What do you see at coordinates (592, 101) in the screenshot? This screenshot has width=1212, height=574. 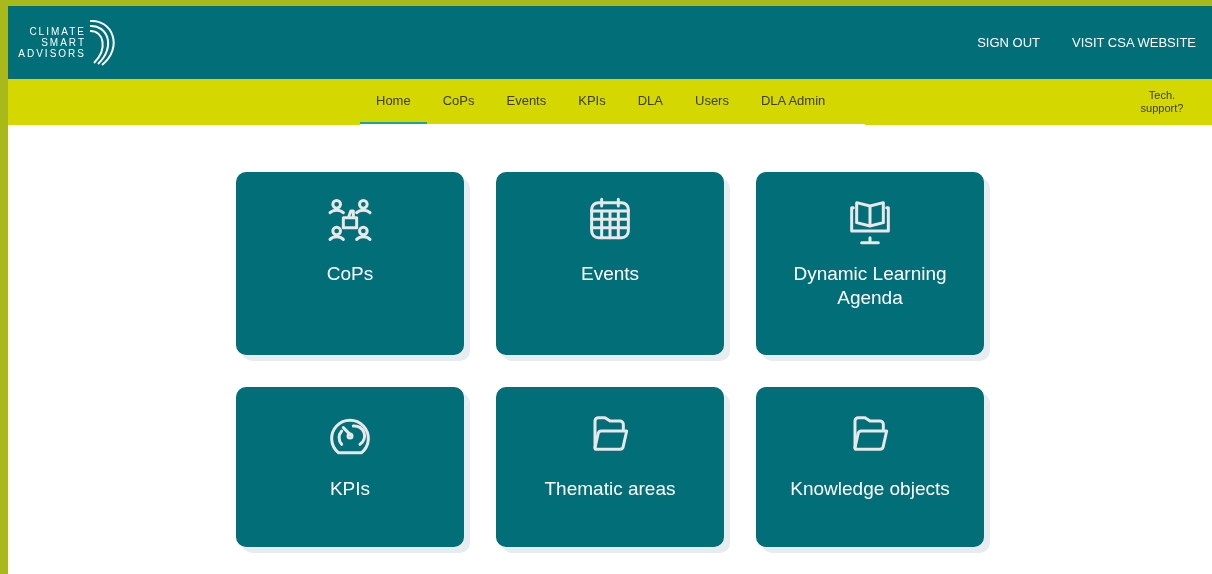 I see `nav-tab: KPIs` at bounding box center [592, 101].